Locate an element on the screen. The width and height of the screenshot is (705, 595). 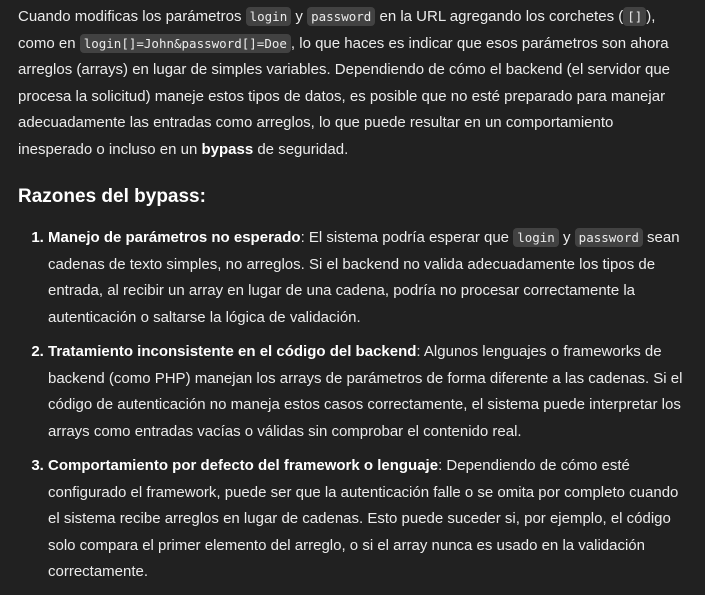
inline-code-example: login[]=John&password[]=Doe is located at coordinates (185, 43).